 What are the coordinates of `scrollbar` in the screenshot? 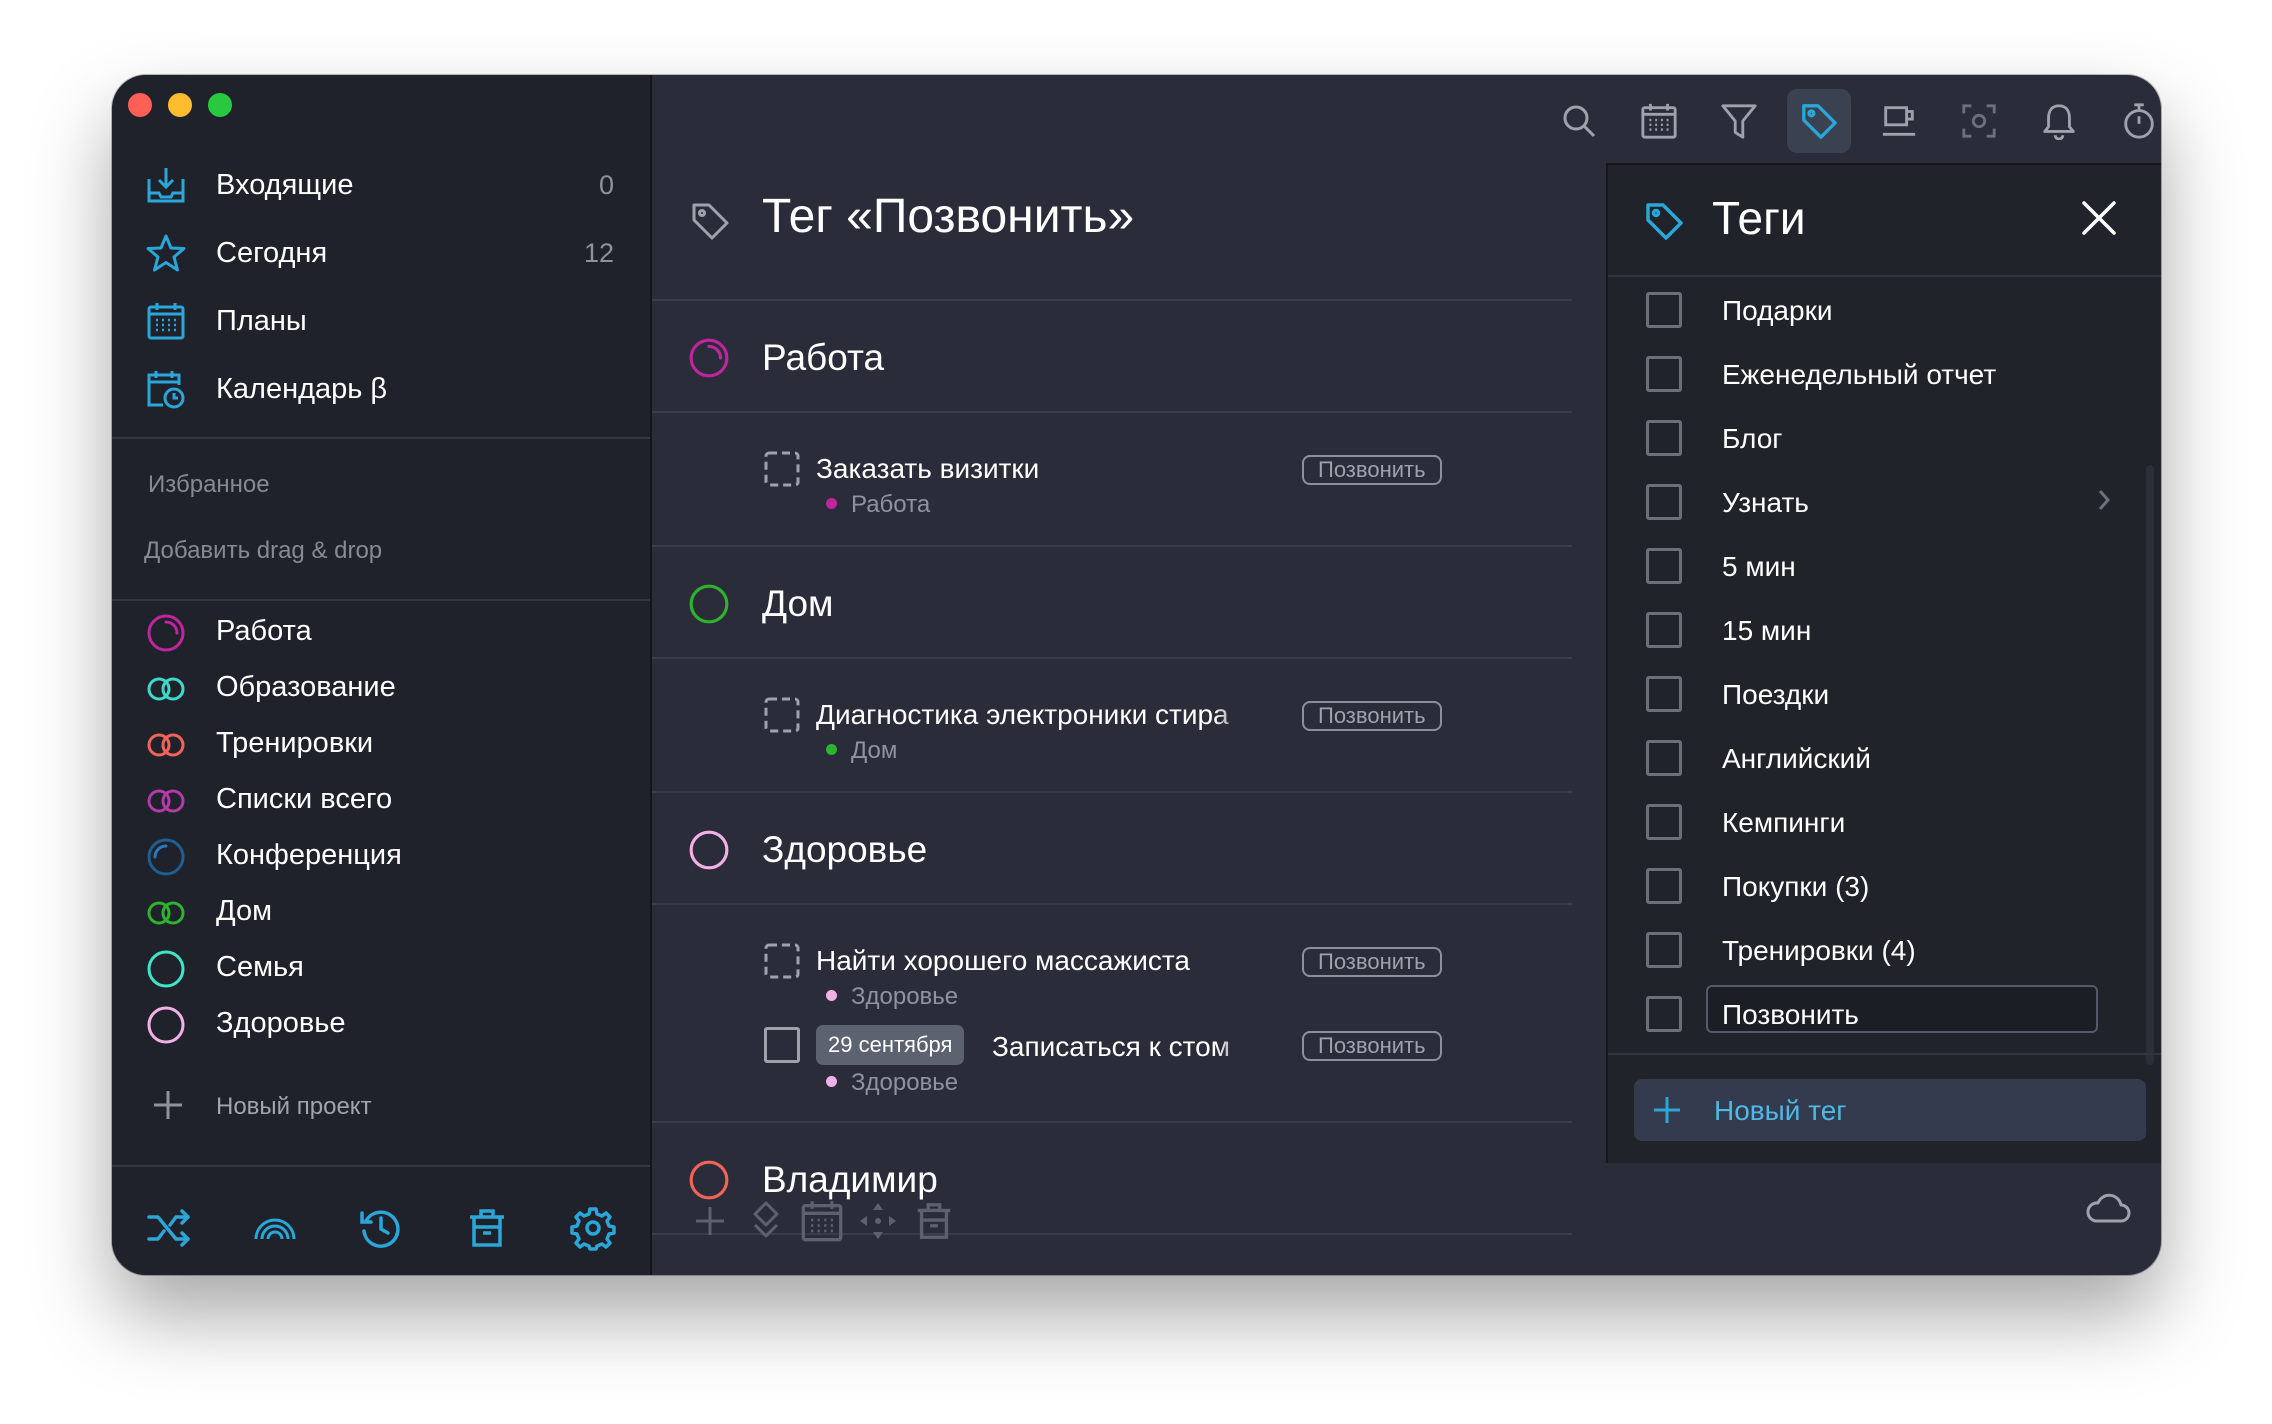 It's located at (2150, 765).